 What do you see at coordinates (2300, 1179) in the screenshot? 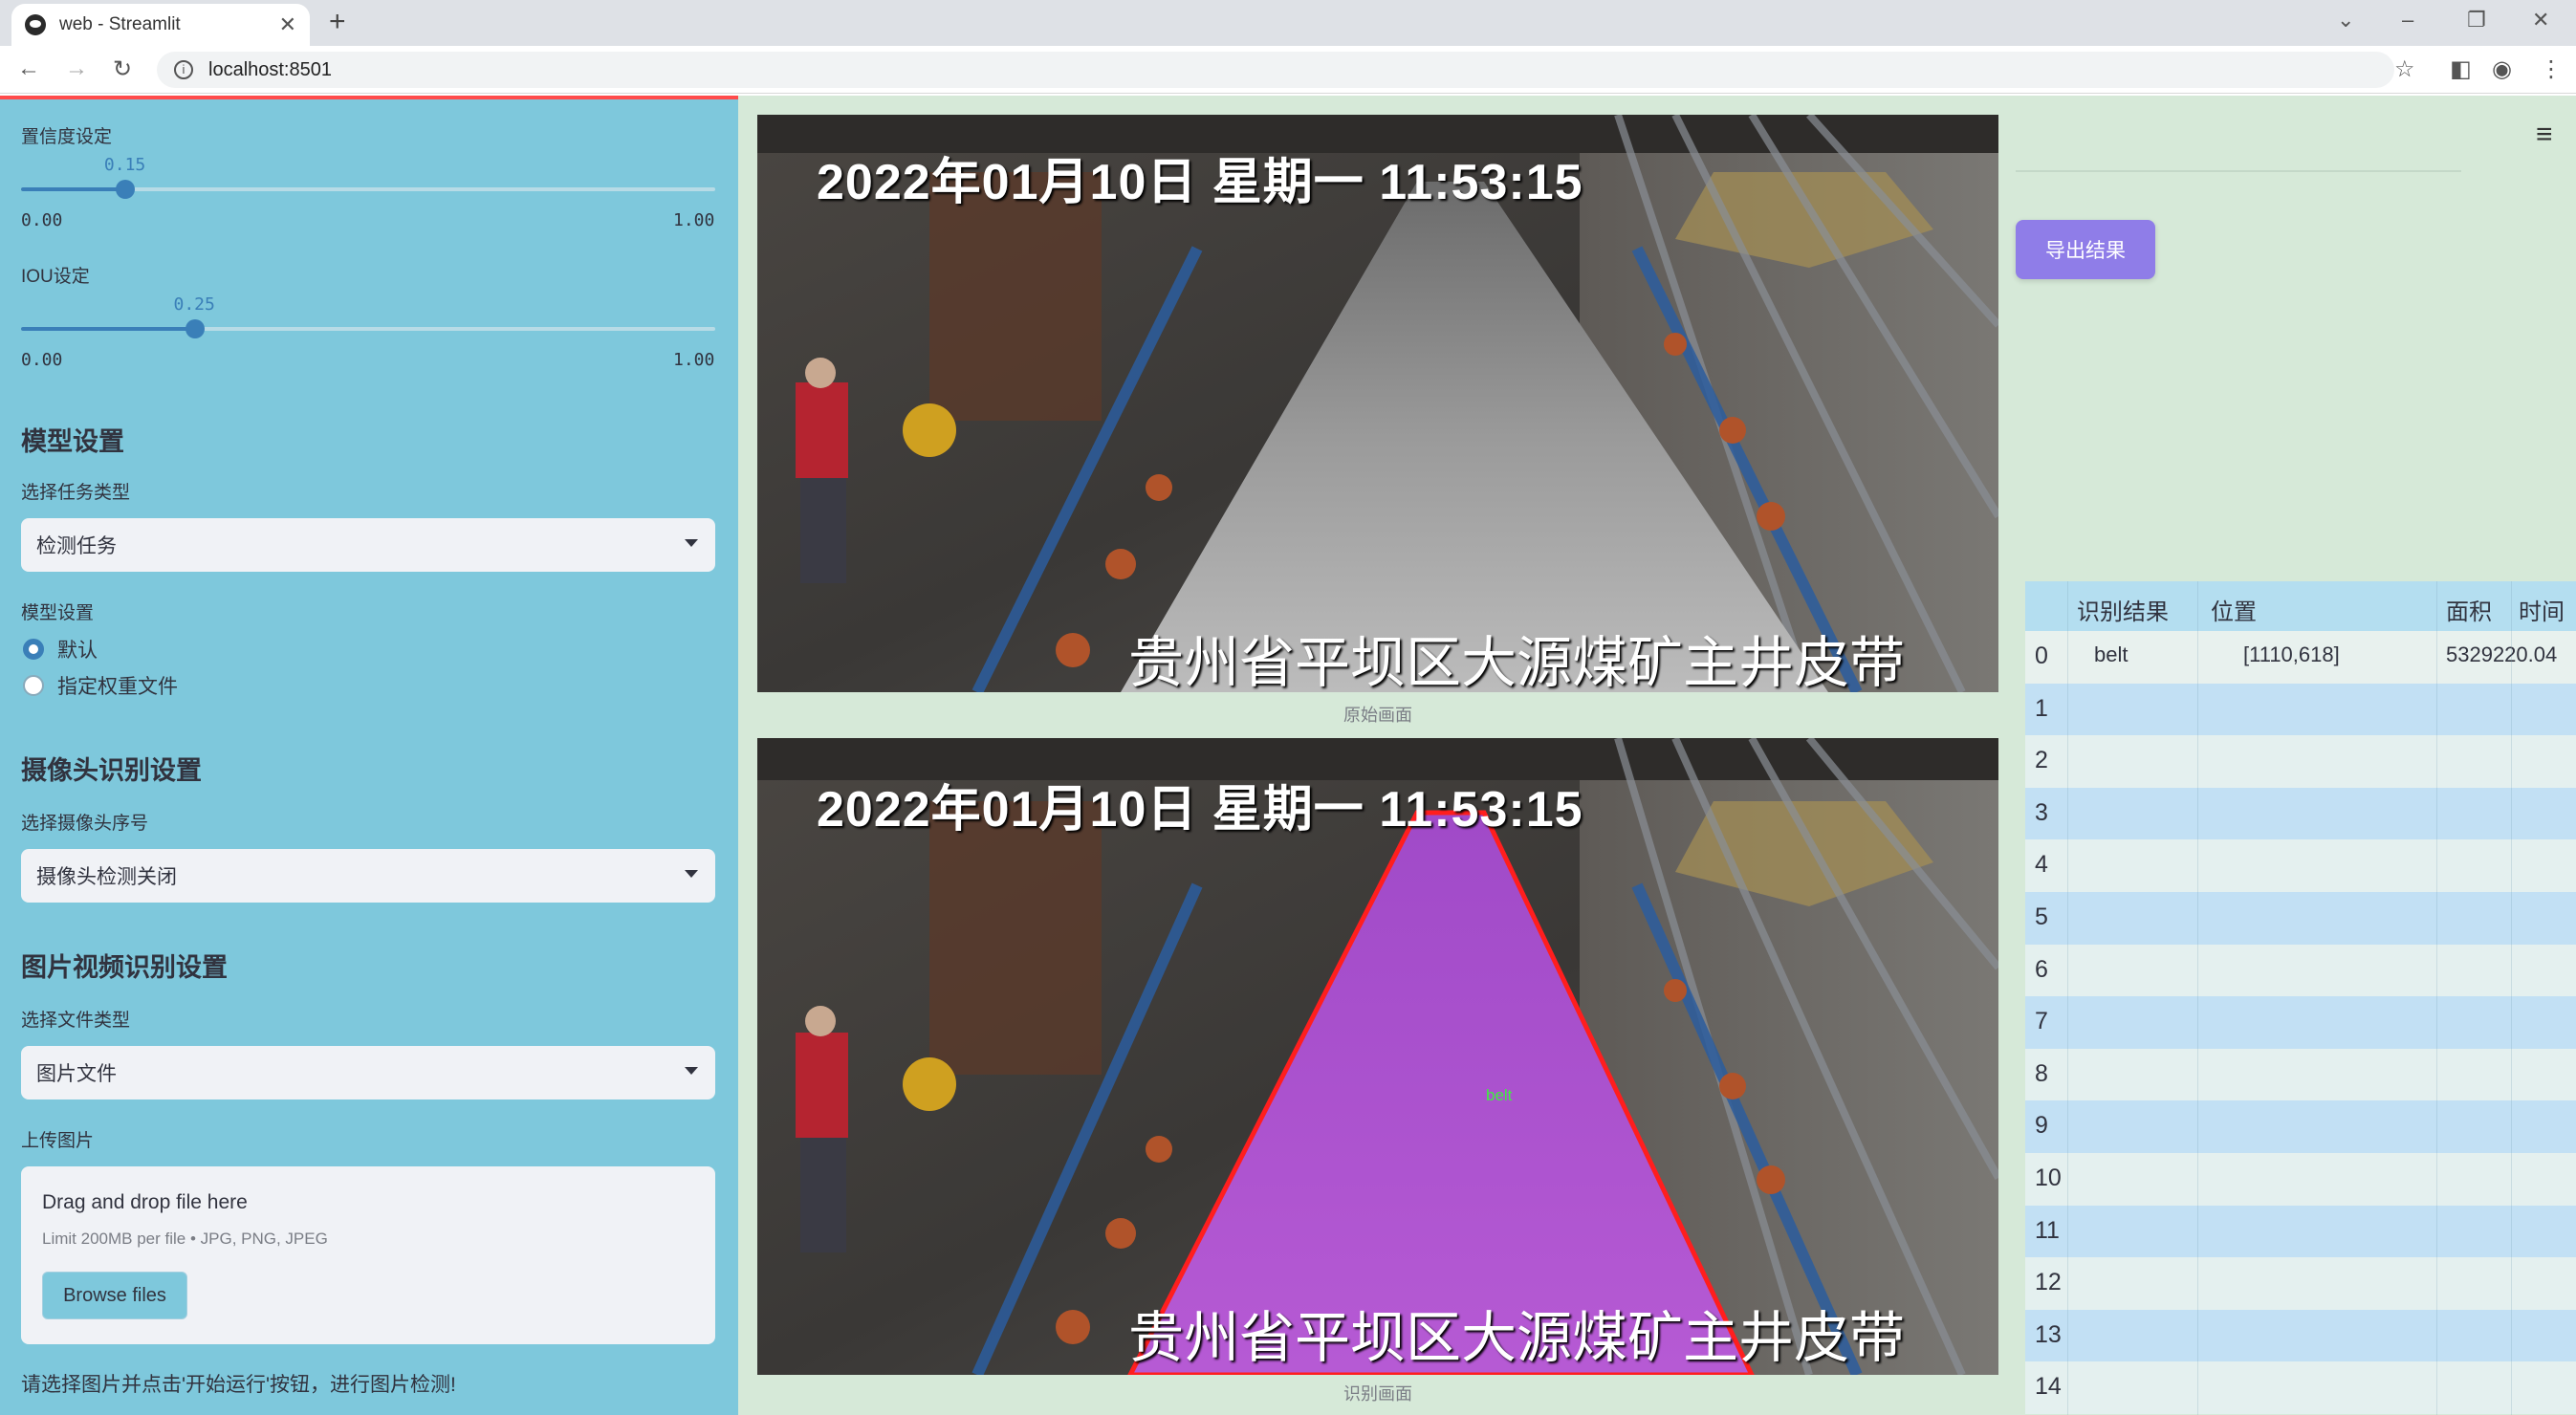
I see `table-row: 10` at bounding box center [2300, 1179].